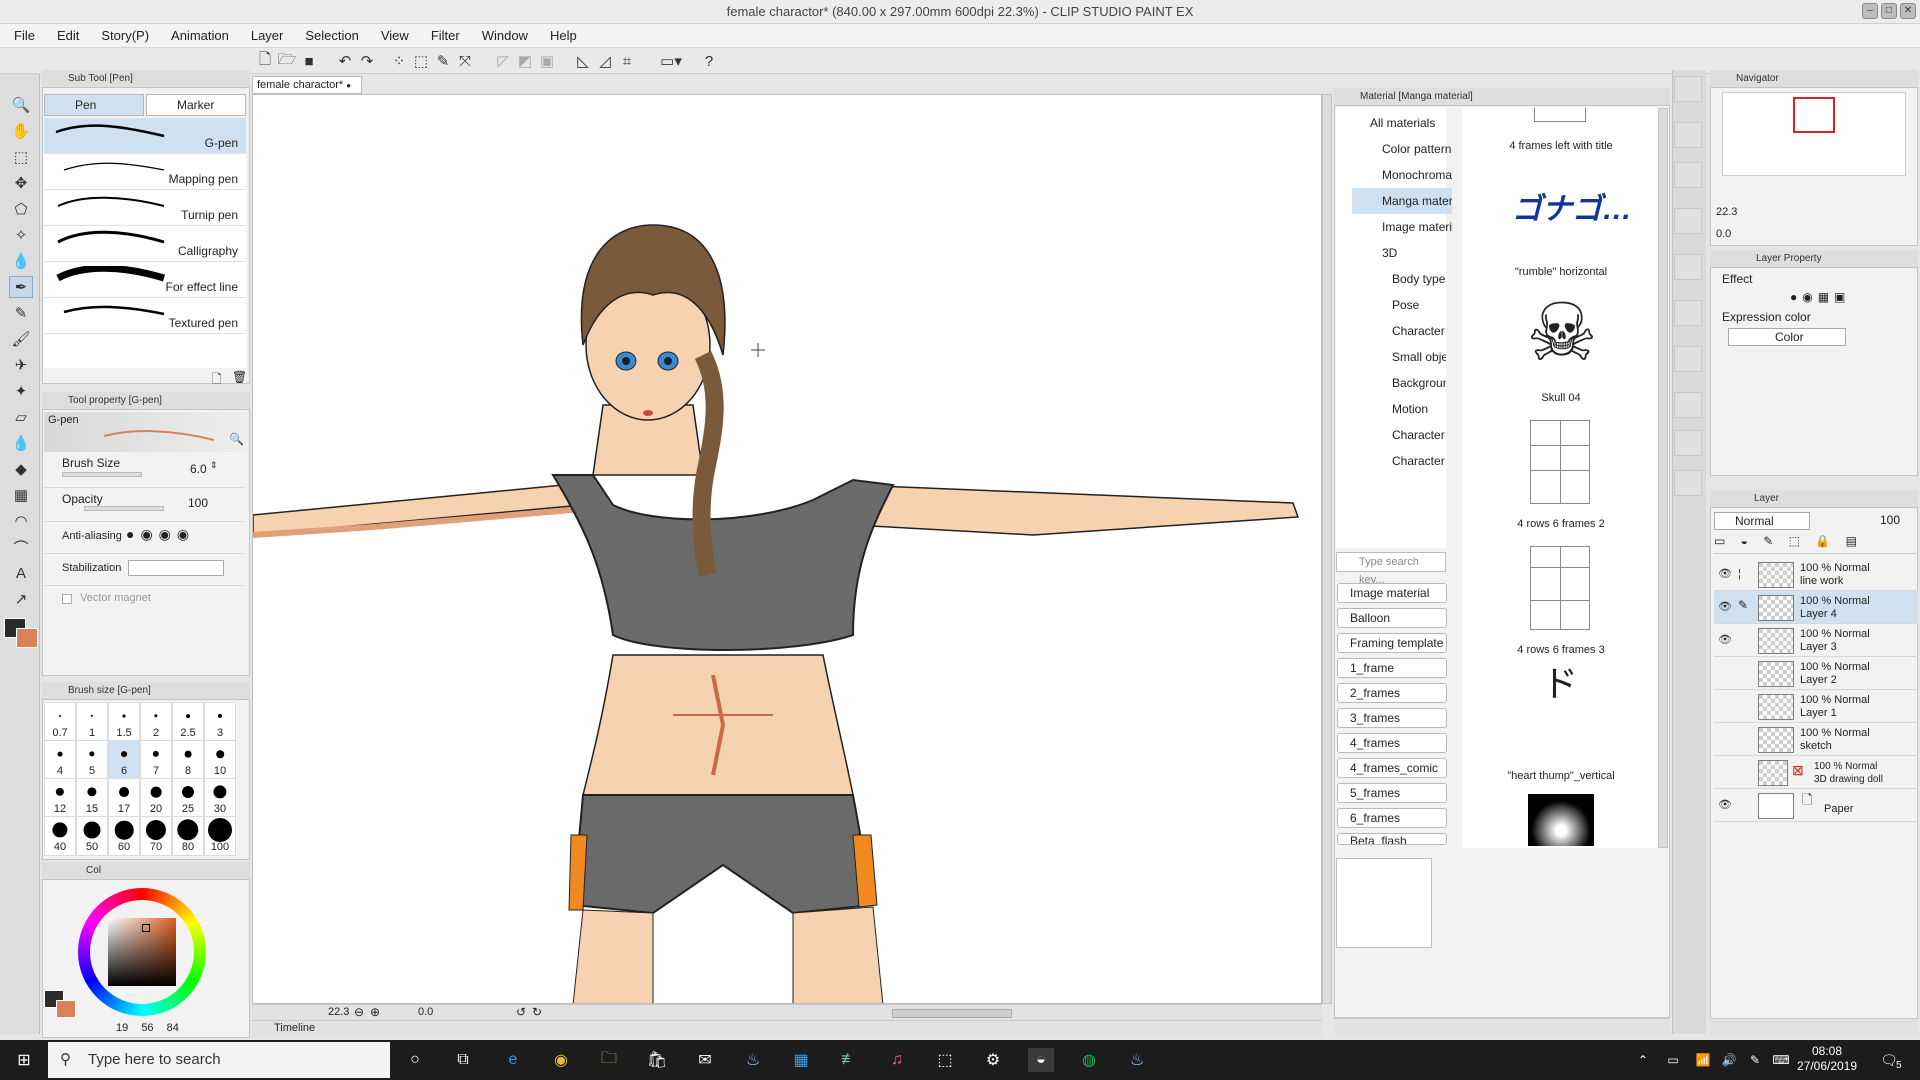 This screenshot has height=1080, width=1920. I want to click on clip-studio-icon: ◒, so click(1041, 1060).